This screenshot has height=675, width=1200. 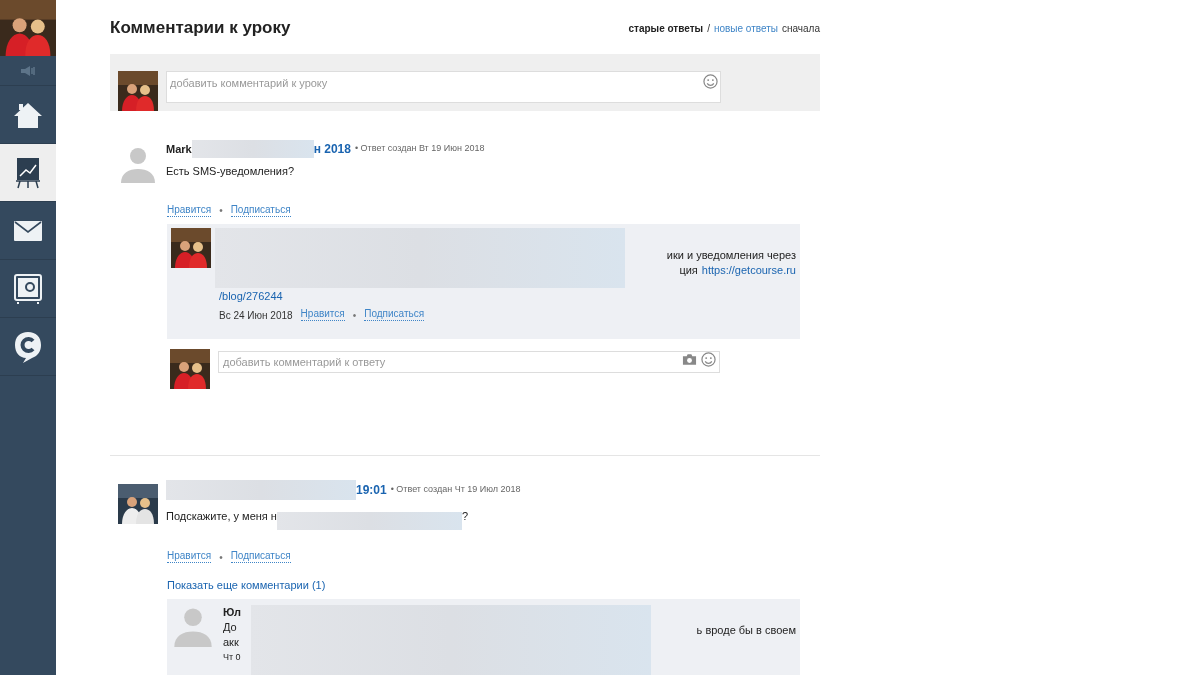 What do you see at coordinates (28, 114) in the screenshot?
I see `home-icon` at bounding box center [28, 114].